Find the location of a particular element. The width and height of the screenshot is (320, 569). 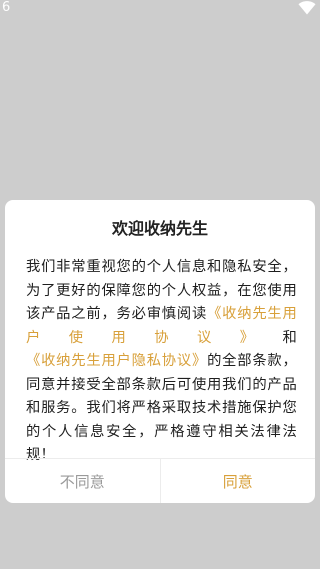

dialog-title: 欢迎收纳先生 is located at coordinates (159, 228).